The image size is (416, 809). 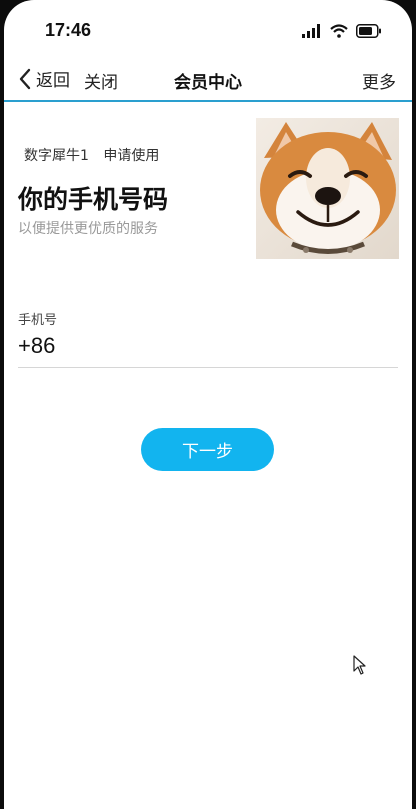 I want to click on chevron-left-icon, so click(x=25, y=78).